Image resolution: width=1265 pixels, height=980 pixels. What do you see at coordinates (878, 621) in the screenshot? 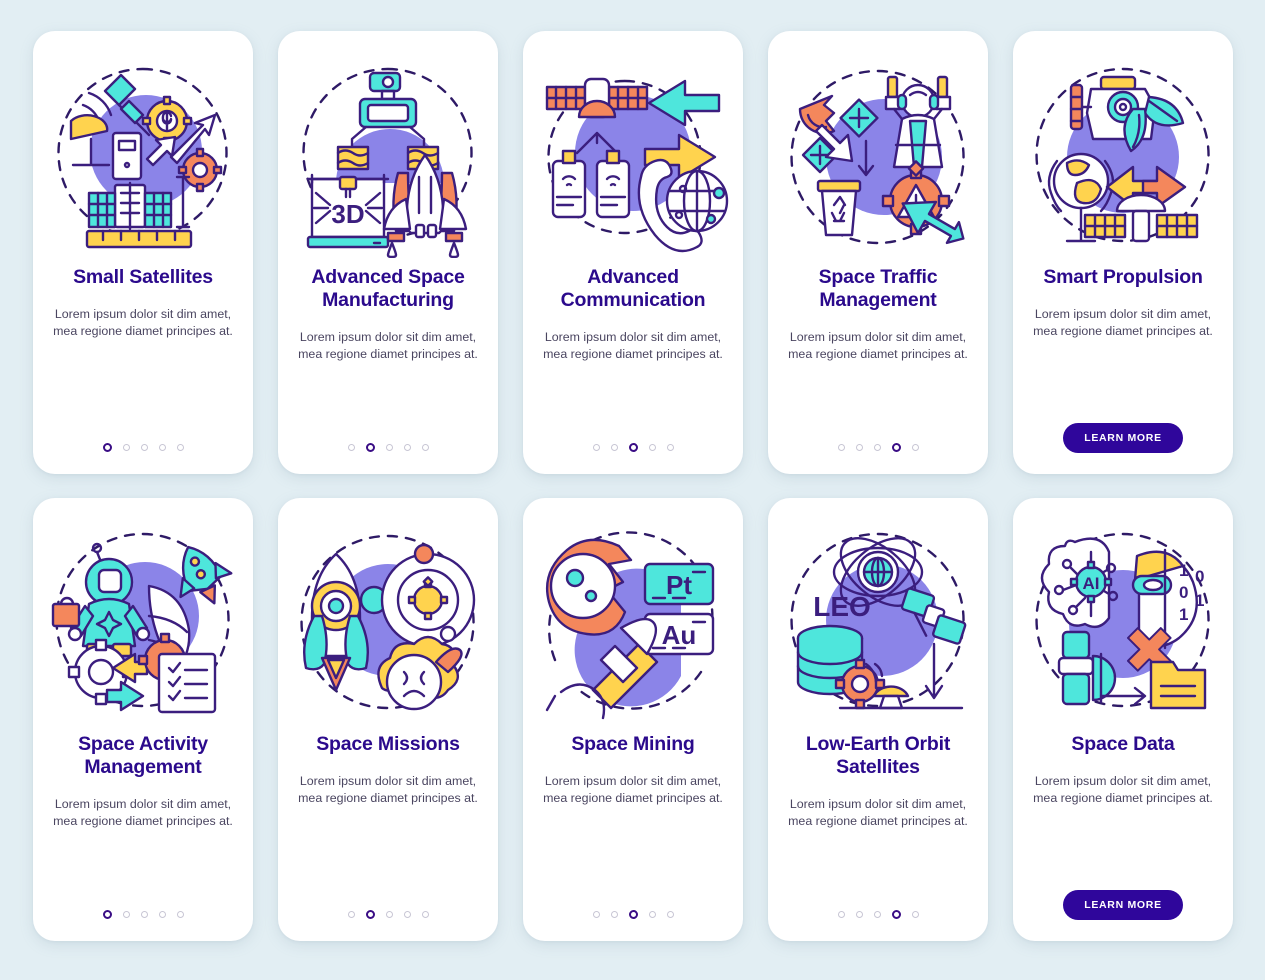
I see `leo-database-satellite-illustration: LEO` at bounding box center [878, 621].